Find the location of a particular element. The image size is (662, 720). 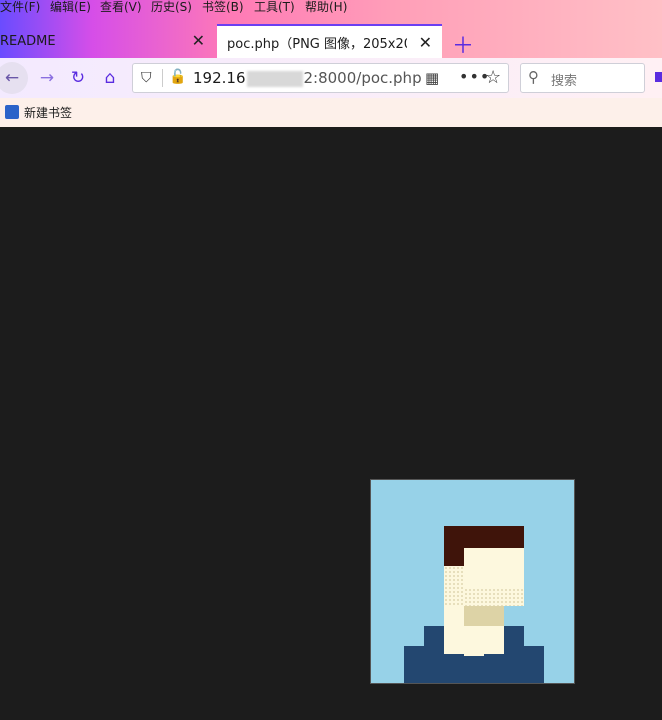

url-suffix: 2:8000/poc.php is located at coordinates (362, 78).